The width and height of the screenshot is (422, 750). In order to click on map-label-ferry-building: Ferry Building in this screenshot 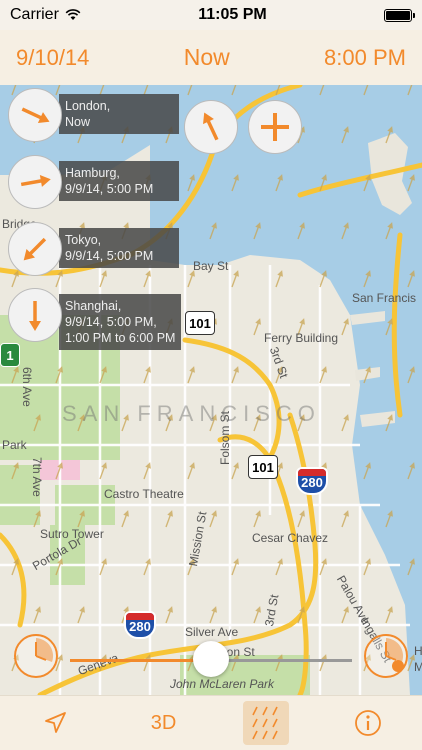, I will do `click(301, 338)`.